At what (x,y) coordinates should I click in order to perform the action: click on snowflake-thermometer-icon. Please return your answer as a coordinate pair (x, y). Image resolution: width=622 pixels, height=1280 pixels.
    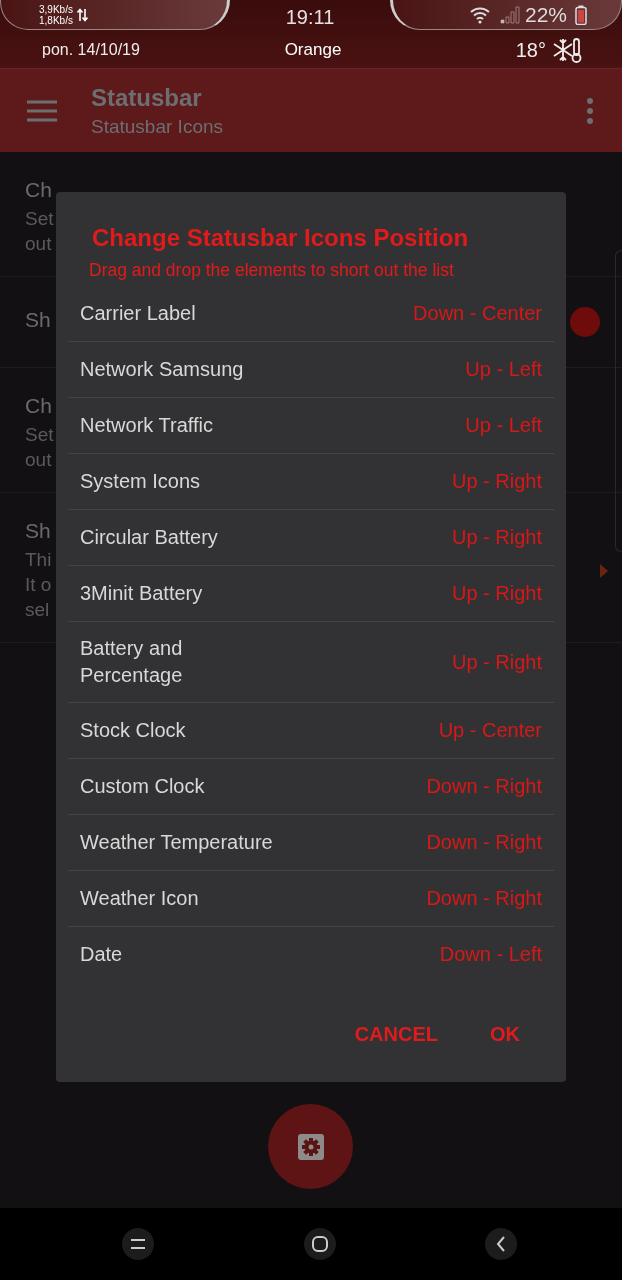
    Looking at the image, I should click on (568, 50).